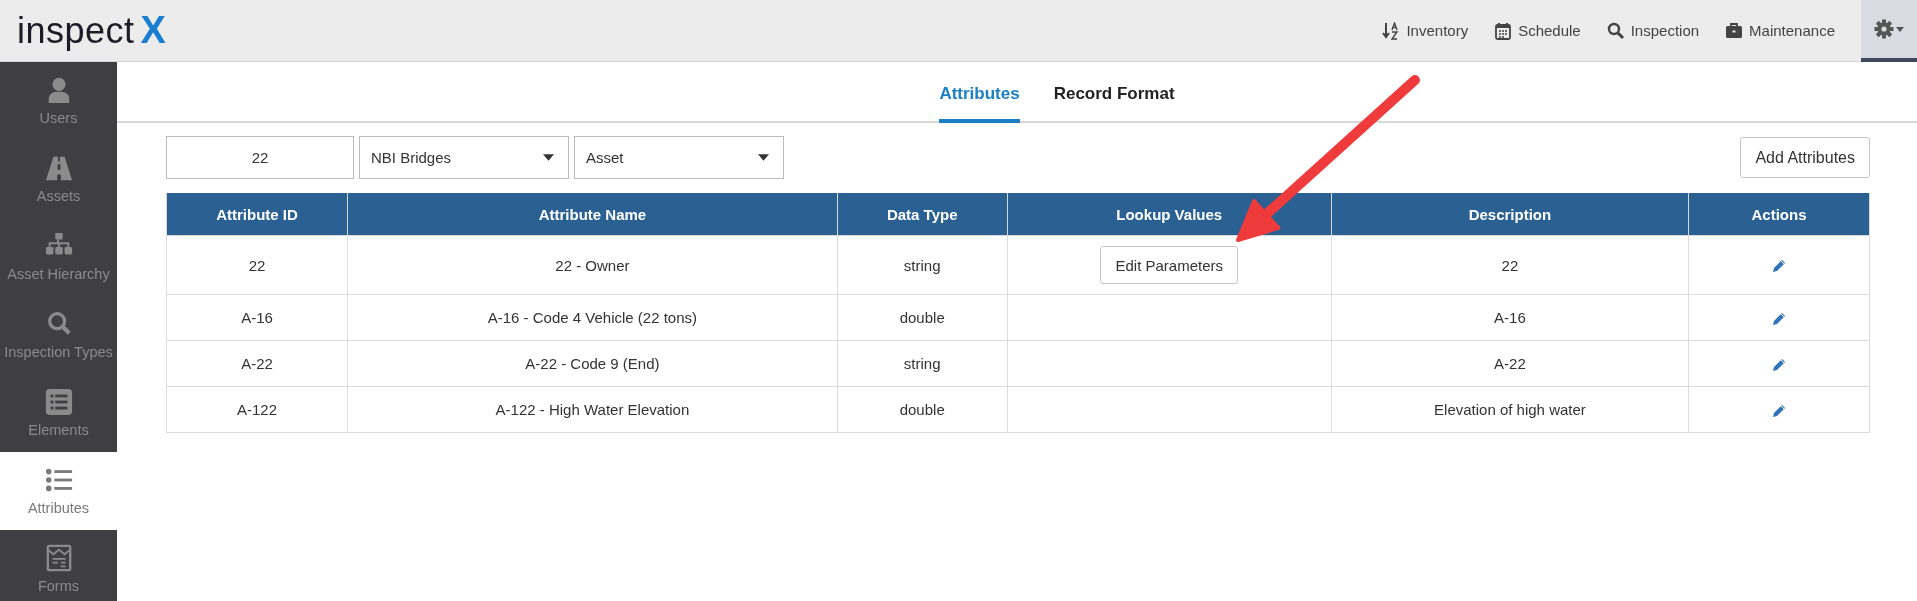  What do you see at coordinates (1734, 30) in the screenshot?
I see `briefcase-icon` at bounding box center [1734, 30].